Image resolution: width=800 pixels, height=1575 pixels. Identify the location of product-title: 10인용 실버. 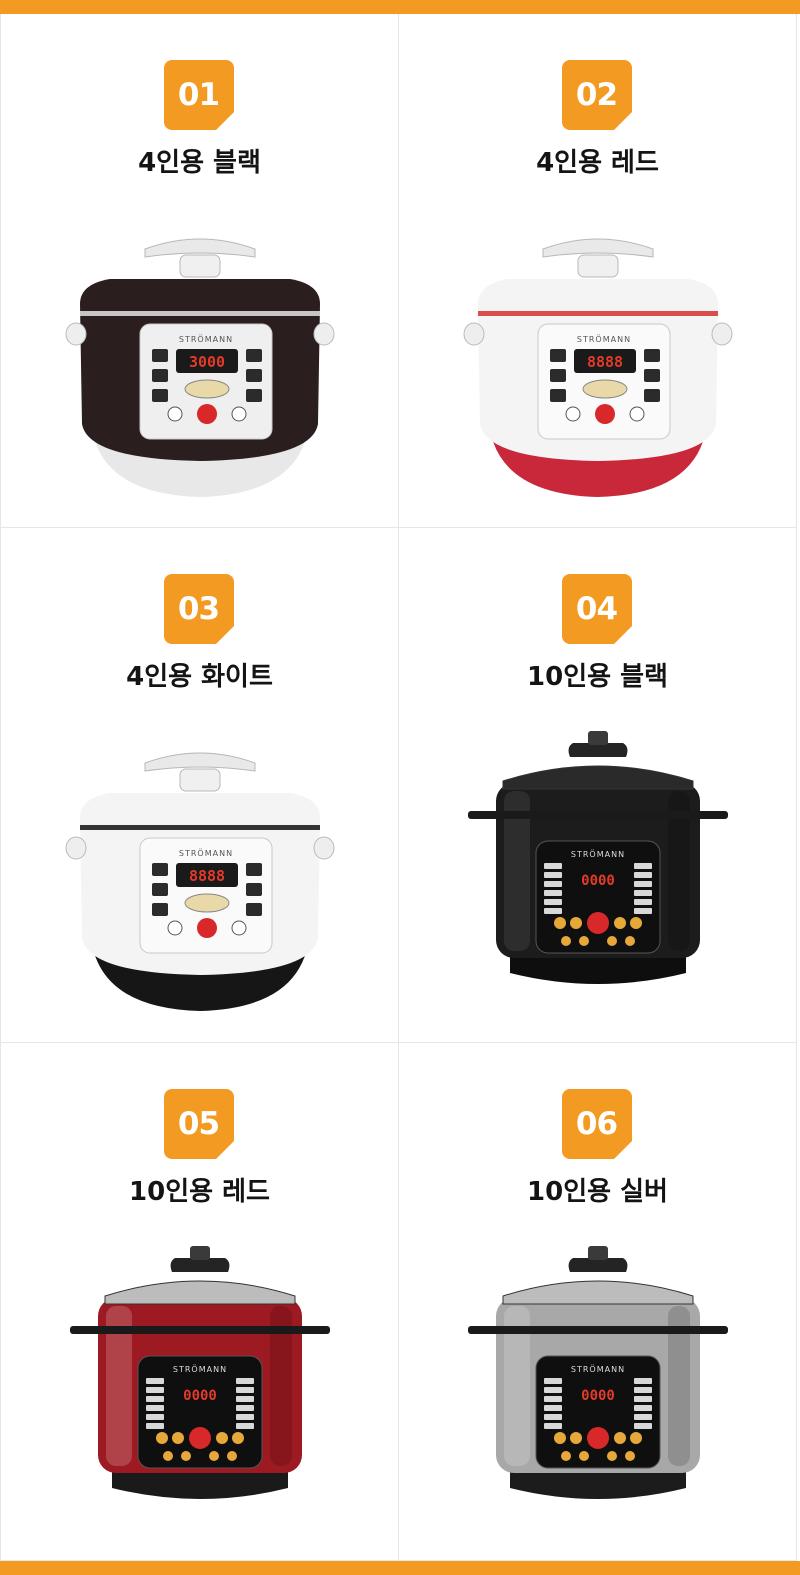
(597, 1192).